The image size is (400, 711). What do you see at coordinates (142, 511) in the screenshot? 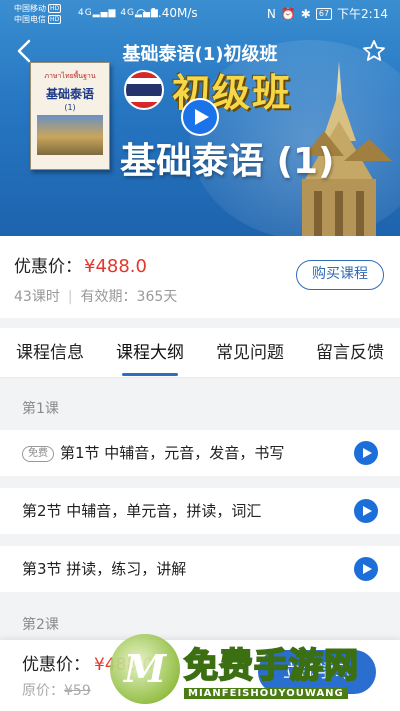
I see `lesson-title: 第2节 中辅音，单元音，拼读，词汇` at bounding box center [142, 511].